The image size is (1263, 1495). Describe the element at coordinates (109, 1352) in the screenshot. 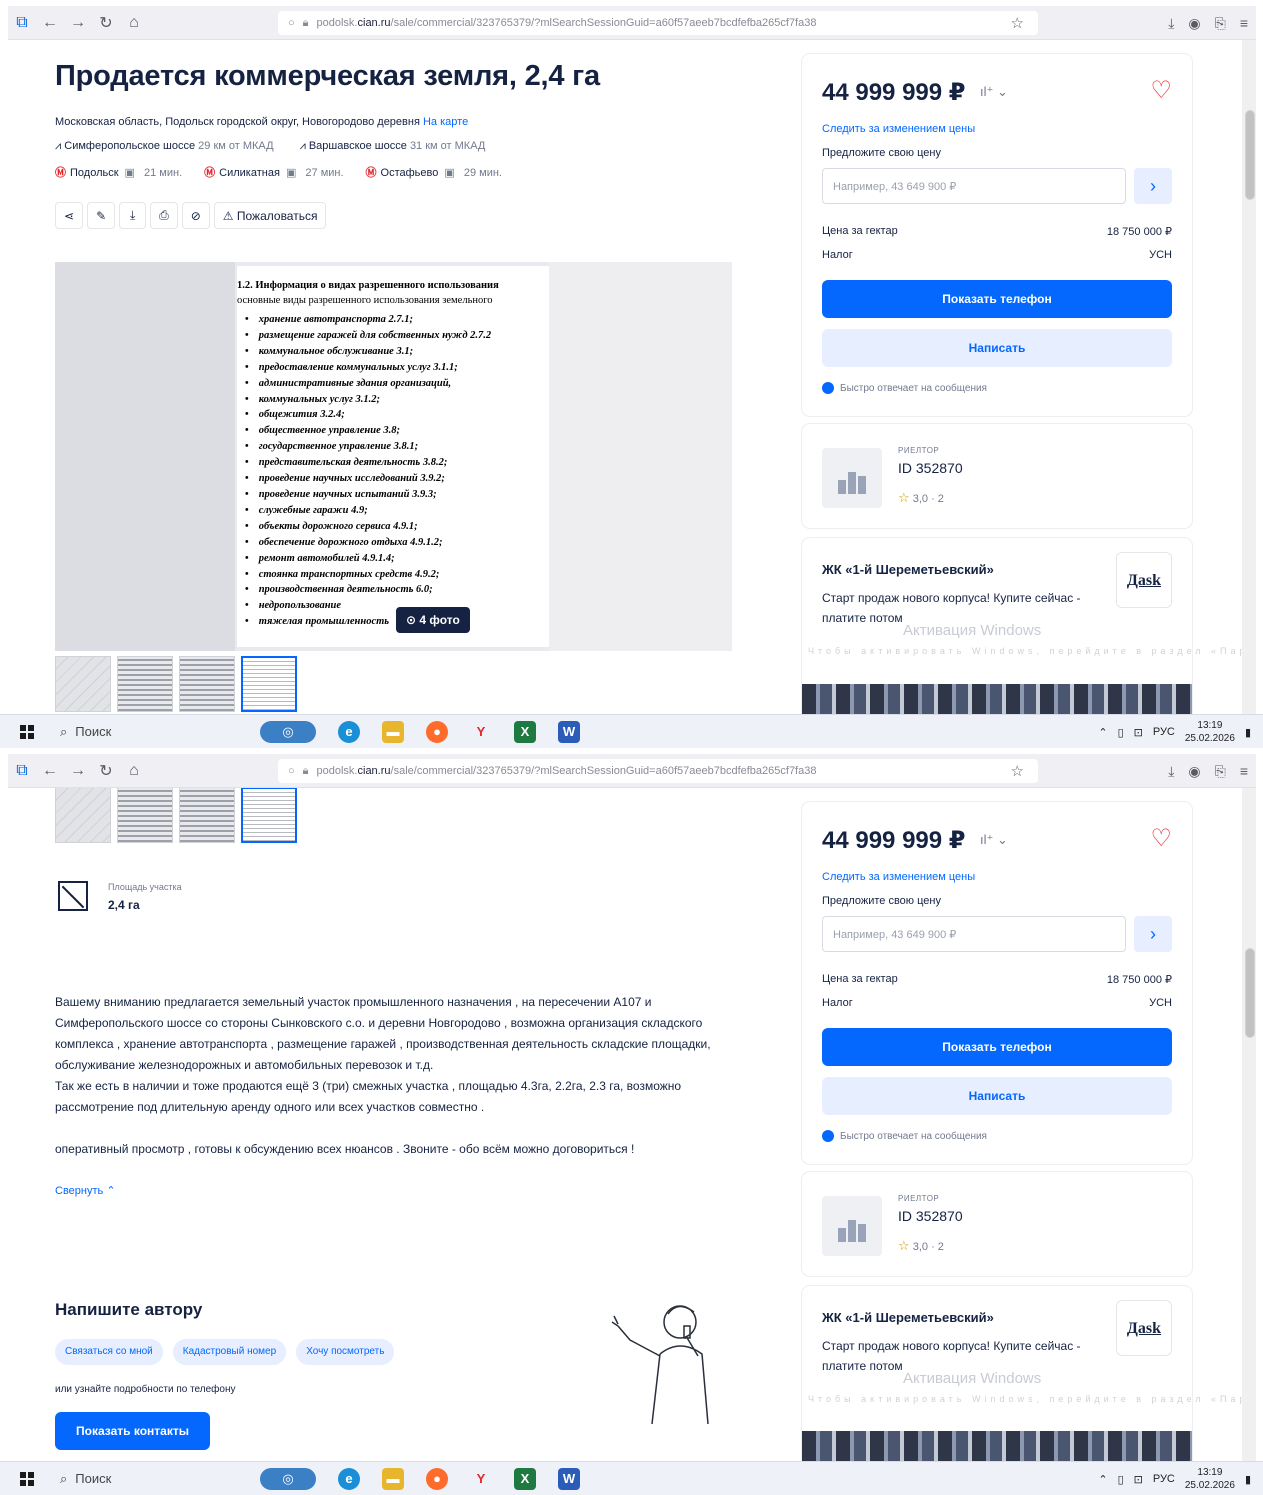

I see `chip-contact-me: Связаться со мной` at that location.